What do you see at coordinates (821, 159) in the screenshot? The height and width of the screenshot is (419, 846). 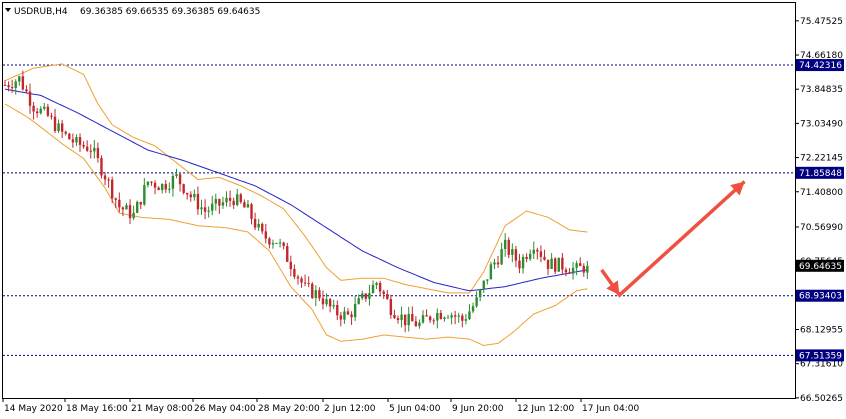 I see `y-tick-label: 72.22145` at bounding box center [821, 159].